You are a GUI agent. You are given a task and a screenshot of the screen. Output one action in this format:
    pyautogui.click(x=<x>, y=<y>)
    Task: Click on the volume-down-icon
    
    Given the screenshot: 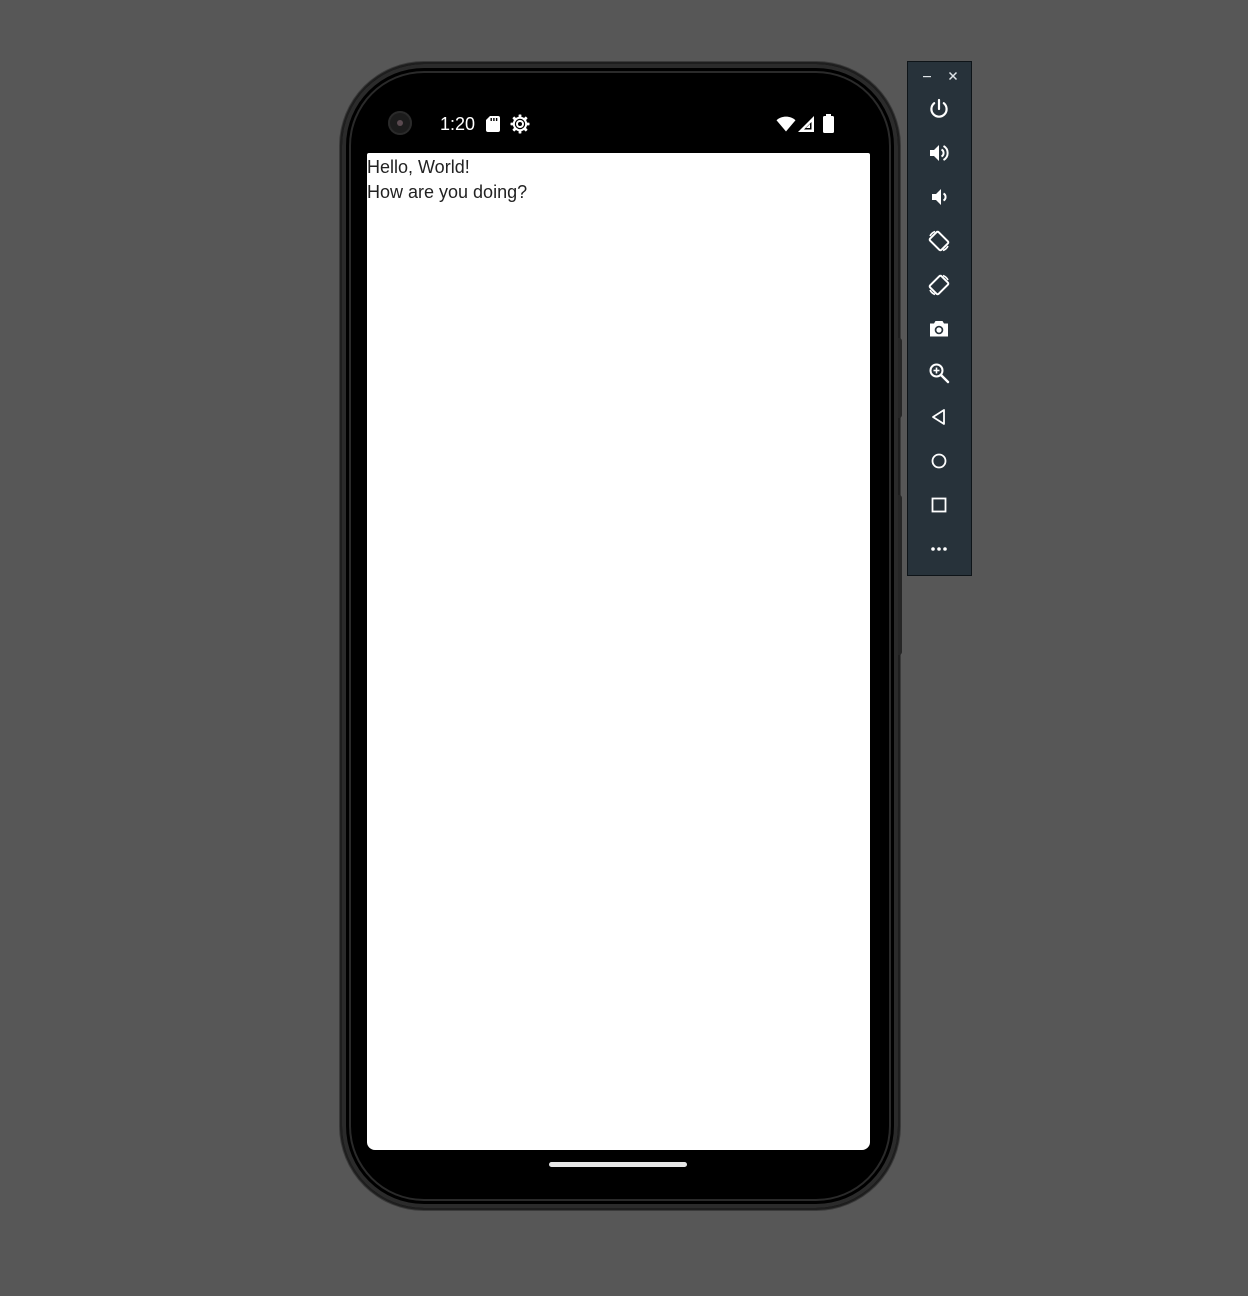 What is the action you would take?
    pyautogui.click(x=939, y=197)
    